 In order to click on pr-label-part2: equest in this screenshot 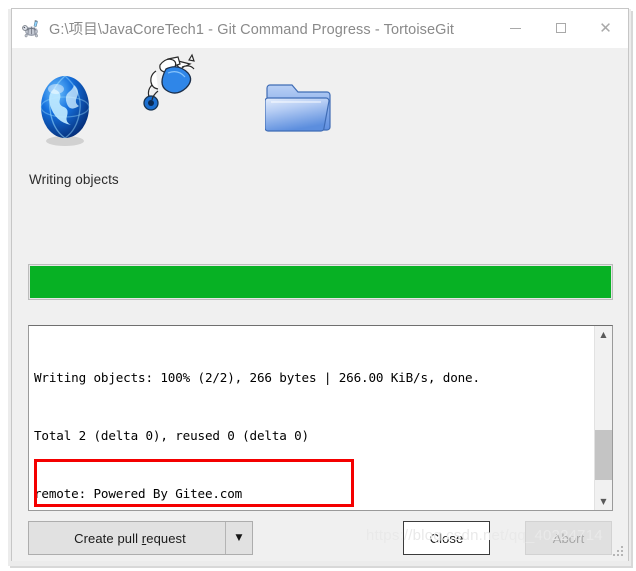, I will do `click(166, 538)`.